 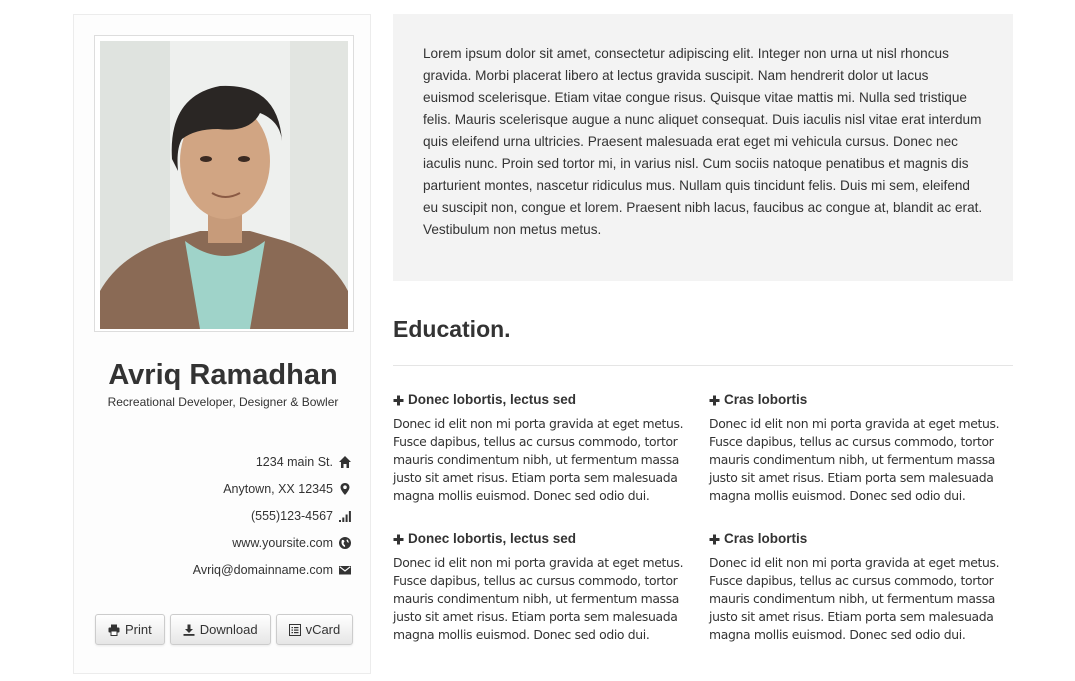 What do you see at coordinates (263, 570) in the screenshot?
I see `contact-email-text: Avriq@domainname.com` at bounding box center [263, 570].